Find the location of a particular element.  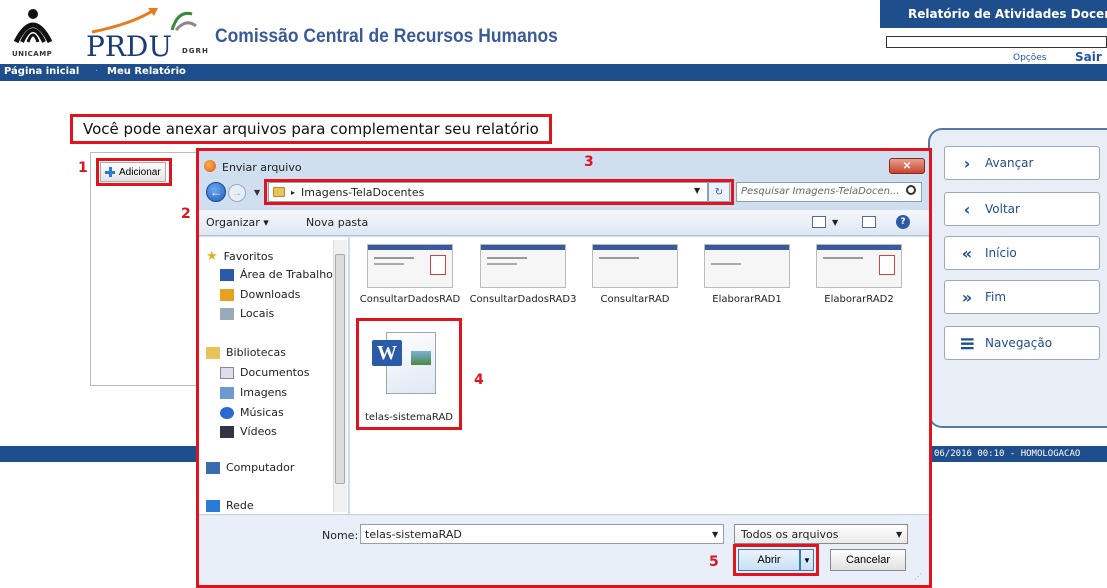

cancel-button: Cancelar is located at coordinates (868, 560).